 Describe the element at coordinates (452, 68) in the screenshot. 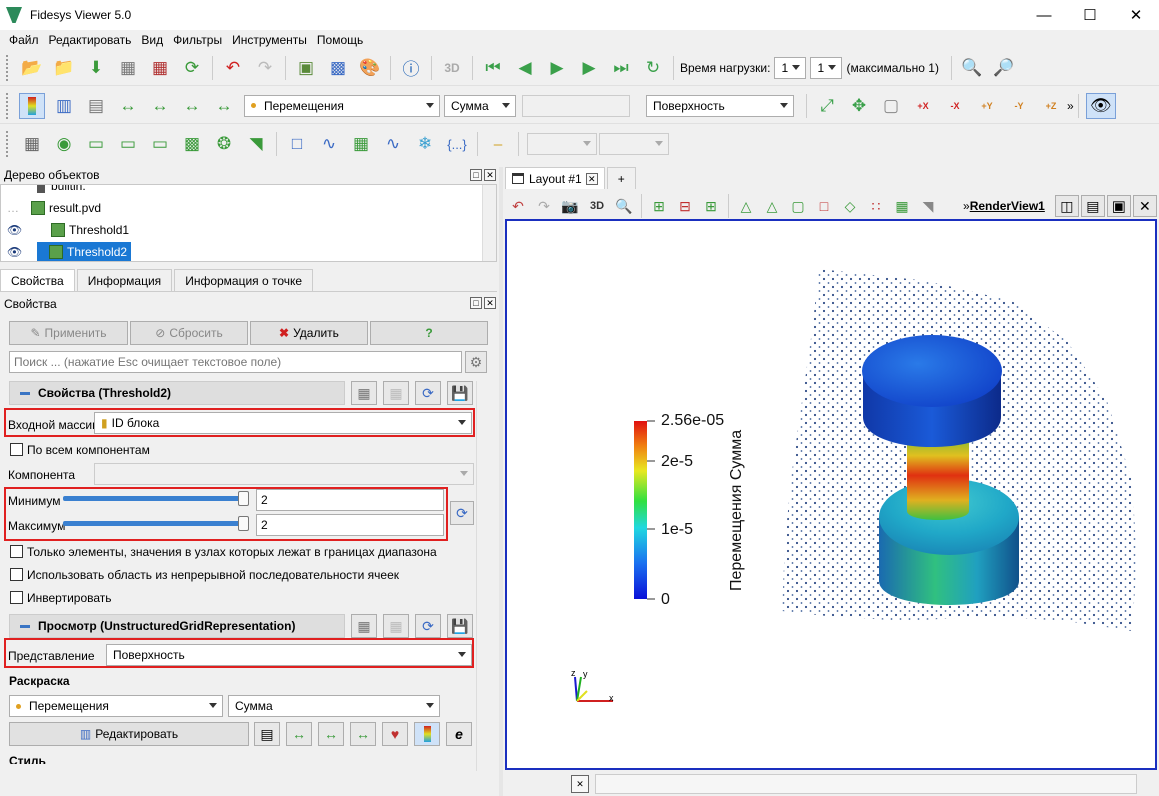

I see `3d-icon: 3D` at that location.